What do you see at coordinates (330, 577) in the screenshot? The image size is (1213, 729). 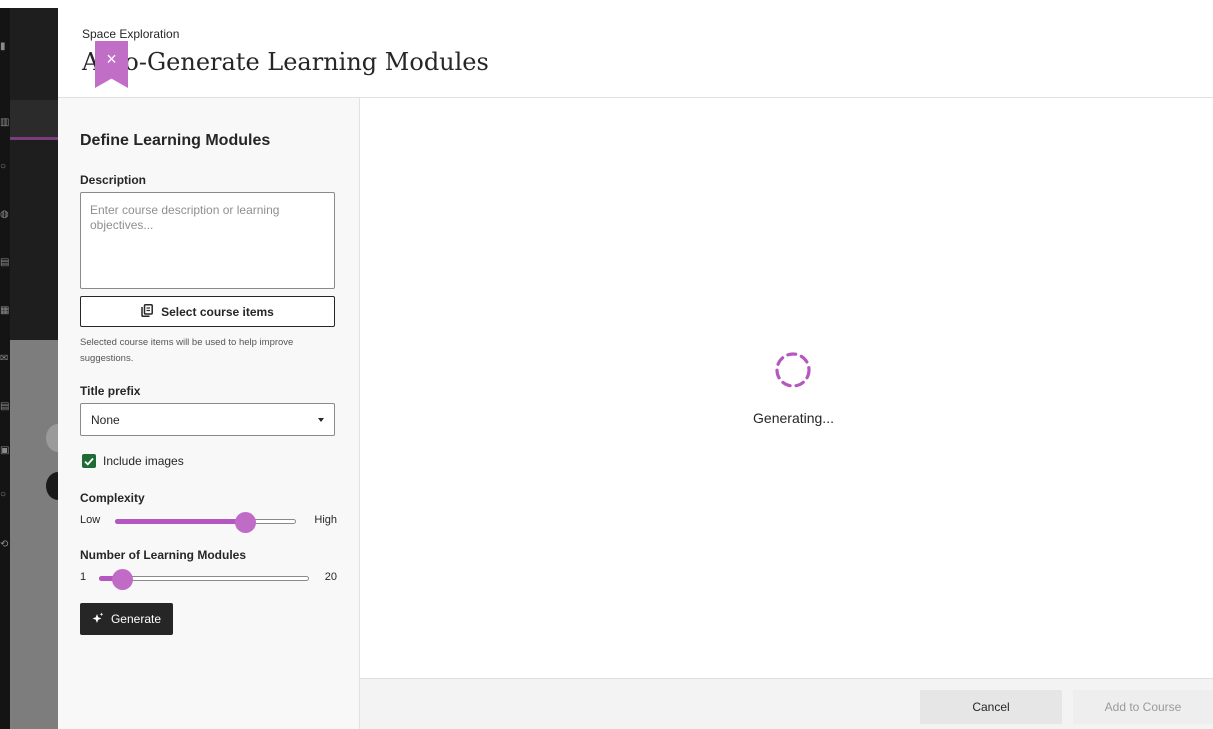 I see `modules-max-label: 20` at bounding box center [330, 577].